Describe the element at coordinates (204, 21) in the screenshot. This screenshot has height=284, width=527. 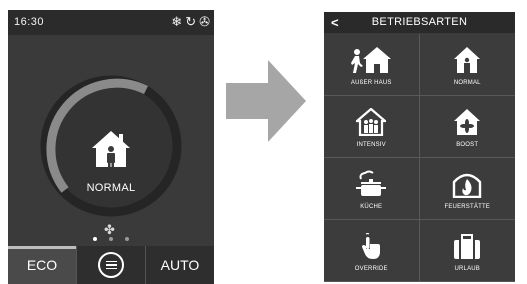
I see `fan-icon: ✇` at that location.